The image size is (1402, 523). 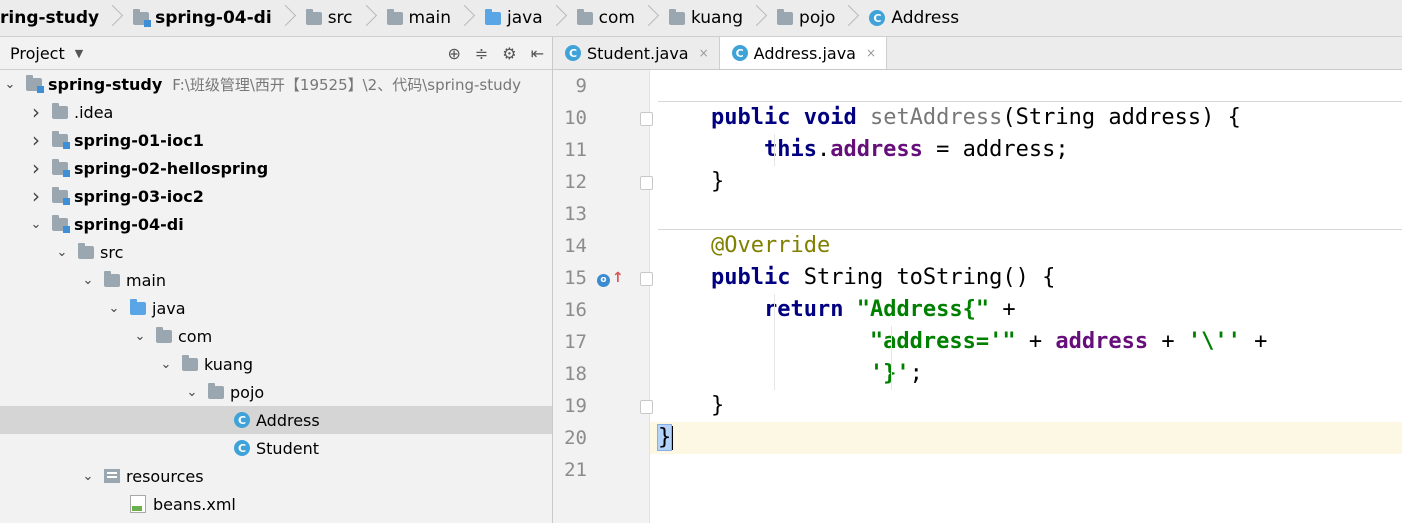 I want to click on source-folder-icon, so click(x=493, y=16).